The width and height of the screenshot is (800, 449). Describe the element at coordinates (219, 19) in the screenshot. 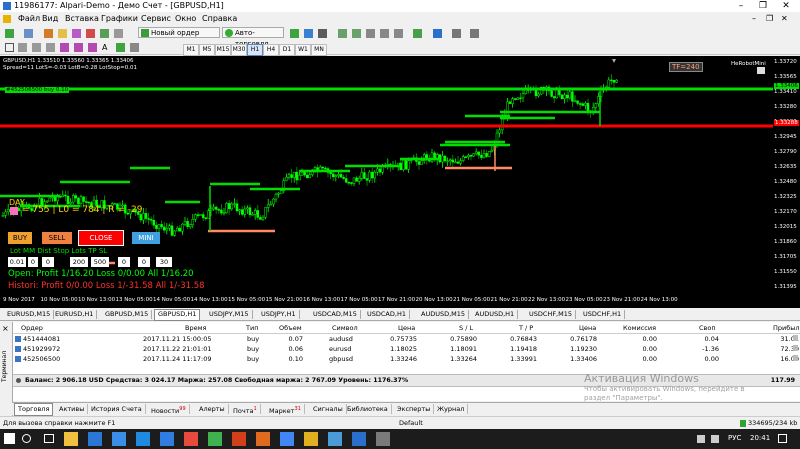

I see `menu-help: Справка` at that location.